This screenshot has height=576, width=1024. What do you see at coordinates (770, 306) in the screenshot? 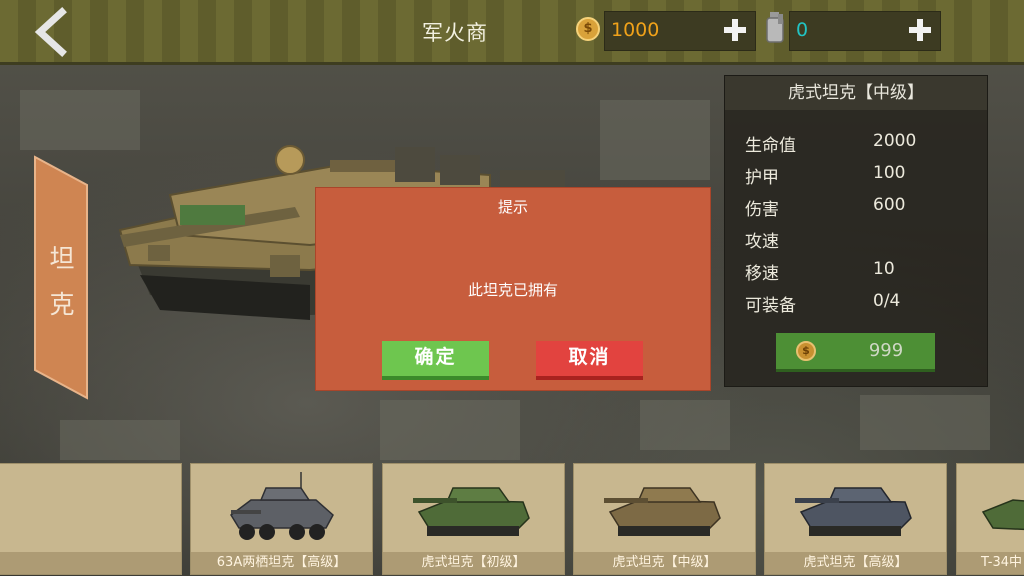
I see `stat-label: 可装备` at bounding box center [770, 306].